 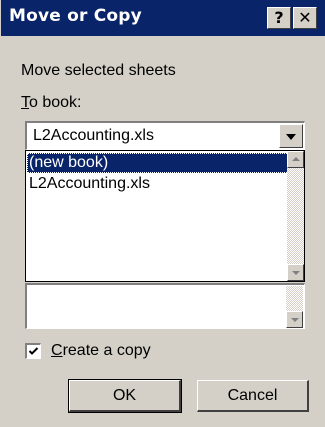 I want to click on create-copy-label-text: reate a copy, so click(x=106, y=350).